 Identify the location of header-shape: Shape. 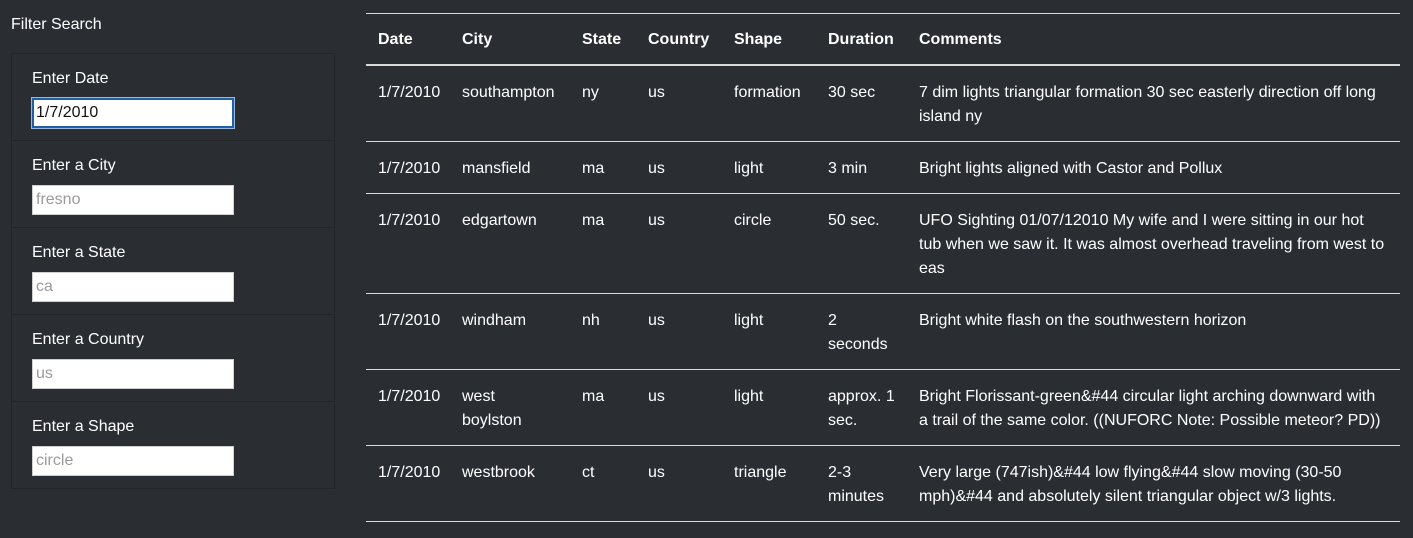
(769, 39).